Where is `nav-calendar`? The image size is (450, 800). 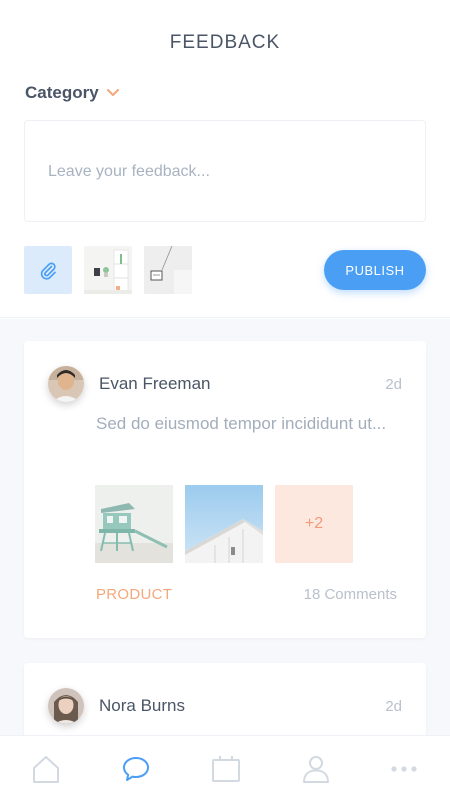
nav-calendar is located at coordinates (226, 769).